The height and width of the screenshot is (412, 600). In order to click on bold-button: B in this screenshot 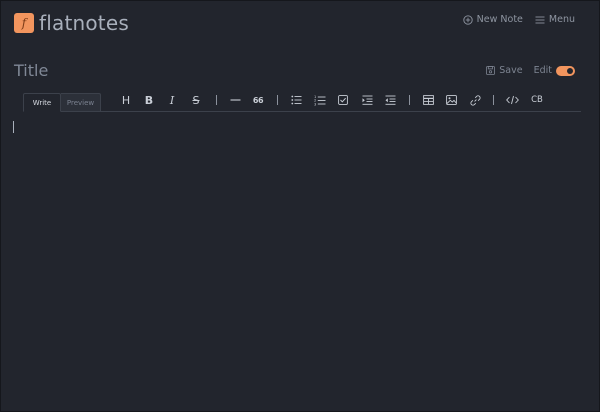, I will do `click(149, 100)`.